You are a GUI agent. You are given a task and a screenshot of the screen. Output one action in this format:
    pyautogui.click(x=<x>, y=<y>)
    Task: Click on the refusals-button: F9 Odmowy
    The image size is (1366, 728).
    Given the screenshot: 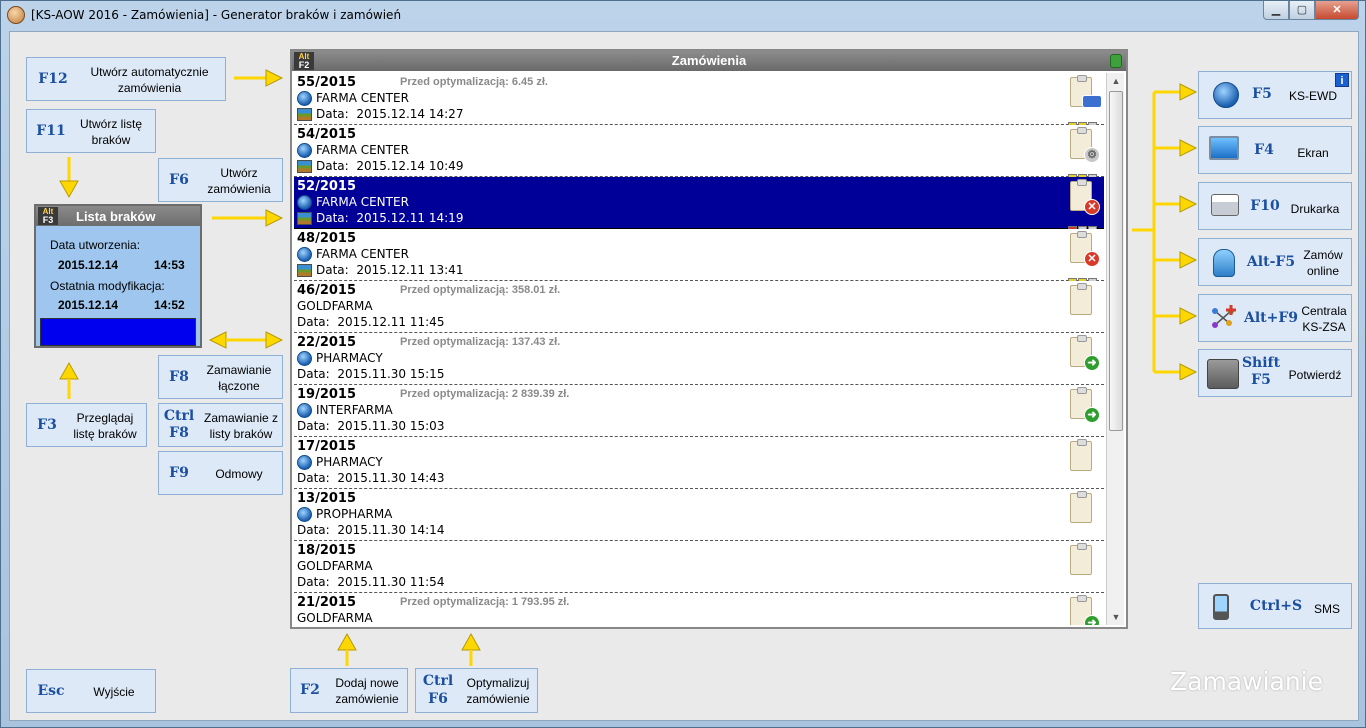 What is the action you would take?
    pyautogui.click(x=220, y=473)
    